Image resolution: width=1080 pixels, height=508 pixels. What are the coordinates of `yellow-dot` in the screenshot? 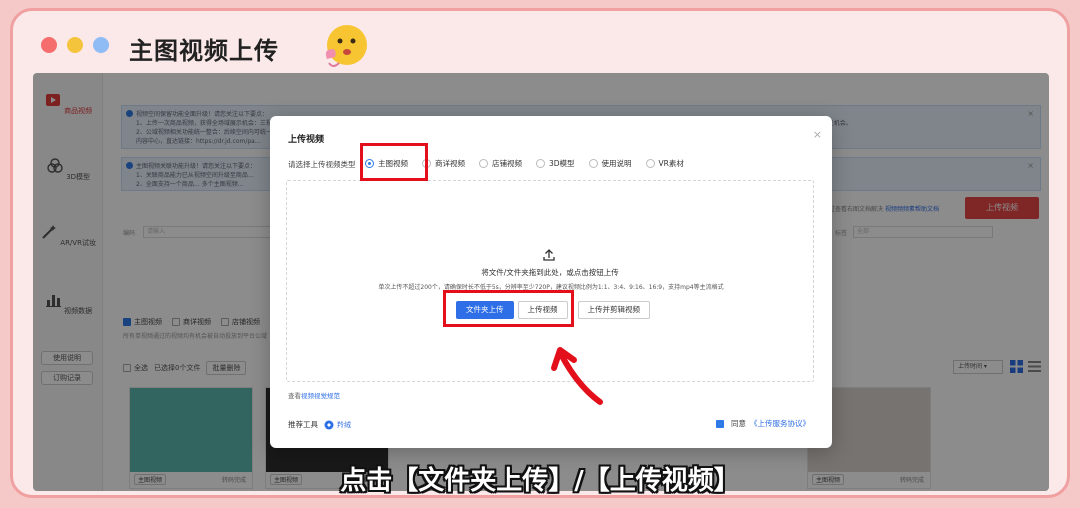 It's located at (75, 45).